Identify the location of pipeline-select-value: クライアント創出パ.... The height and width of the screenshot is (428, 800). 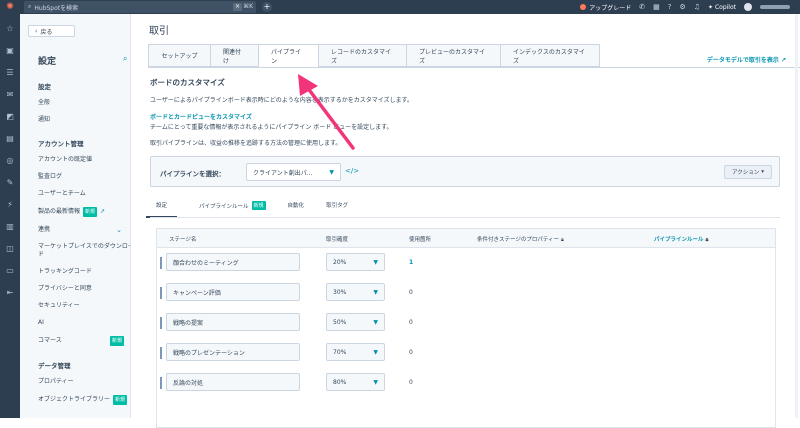
(283, 173).